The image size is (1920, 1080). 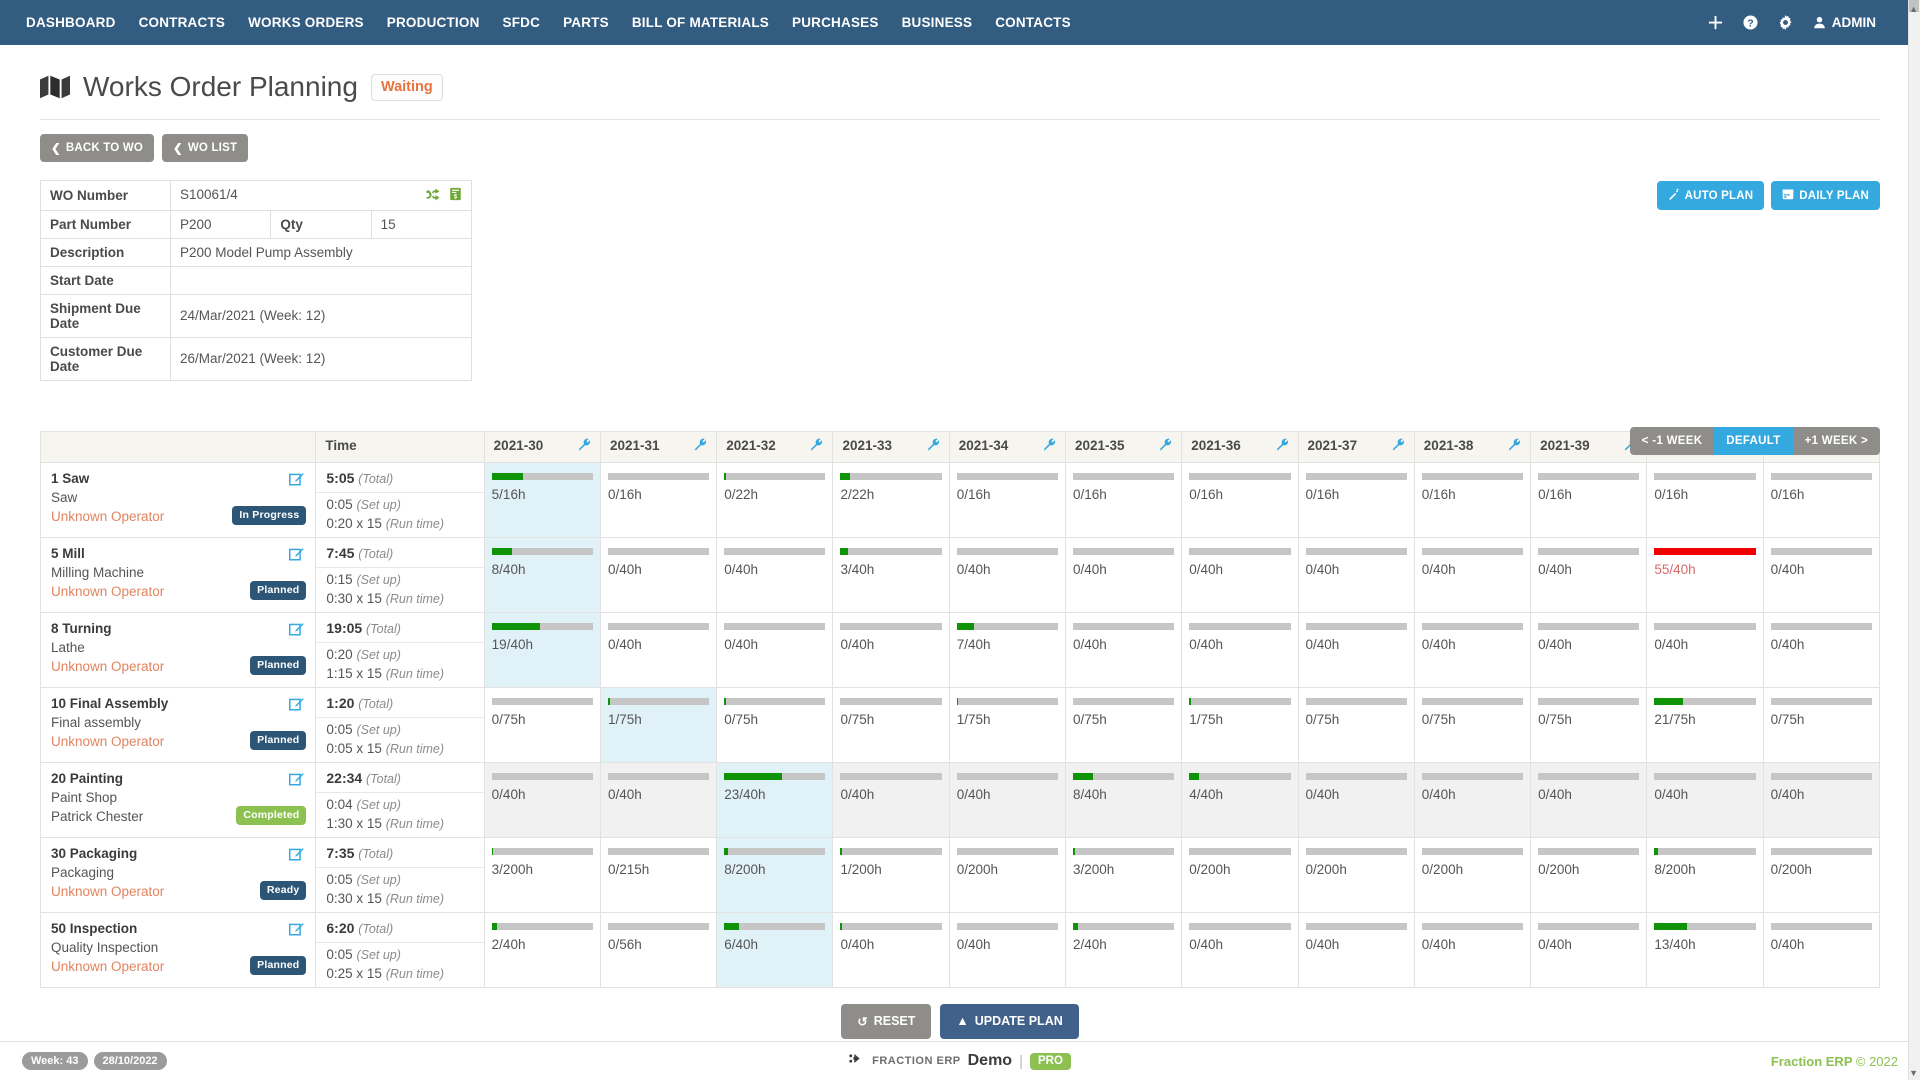 I want to click on week-capacity-cell: 55/40h, so click(x=1705, y=574).